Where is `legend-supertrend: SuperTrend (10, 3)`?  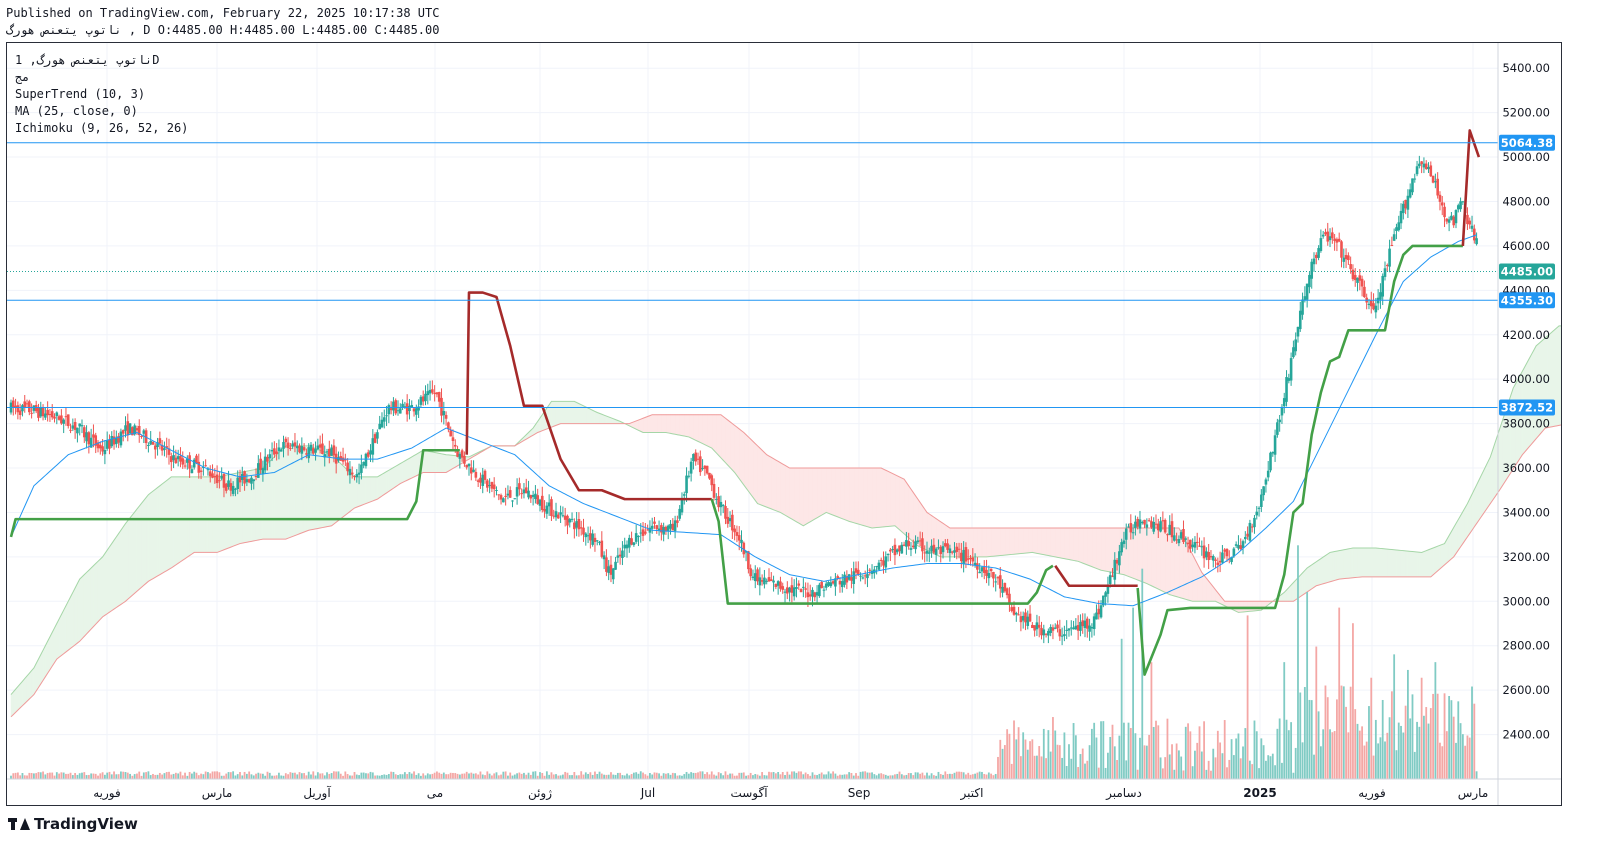
legend-supertrend: SuperTrend (10, 3) is located at coordinates (80, 94).